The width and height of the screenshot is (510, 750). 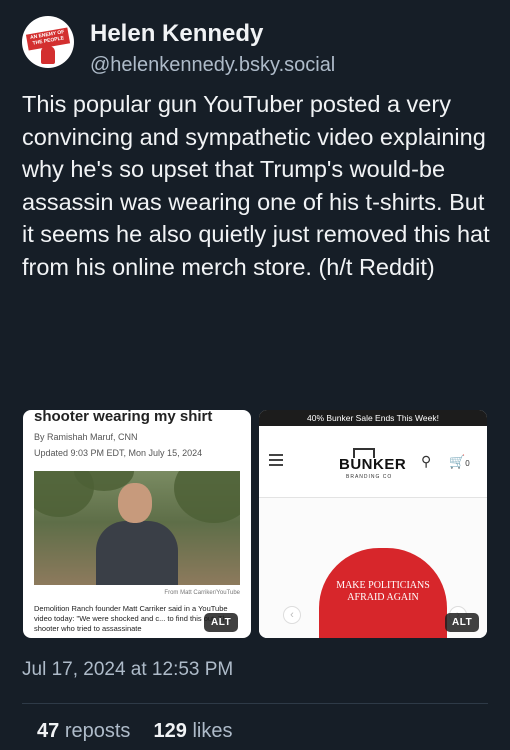 What do you see at coordinates (426, 461) in the screenshot?
I see `search-icon: ⚲` at bounding box center [426, 461].